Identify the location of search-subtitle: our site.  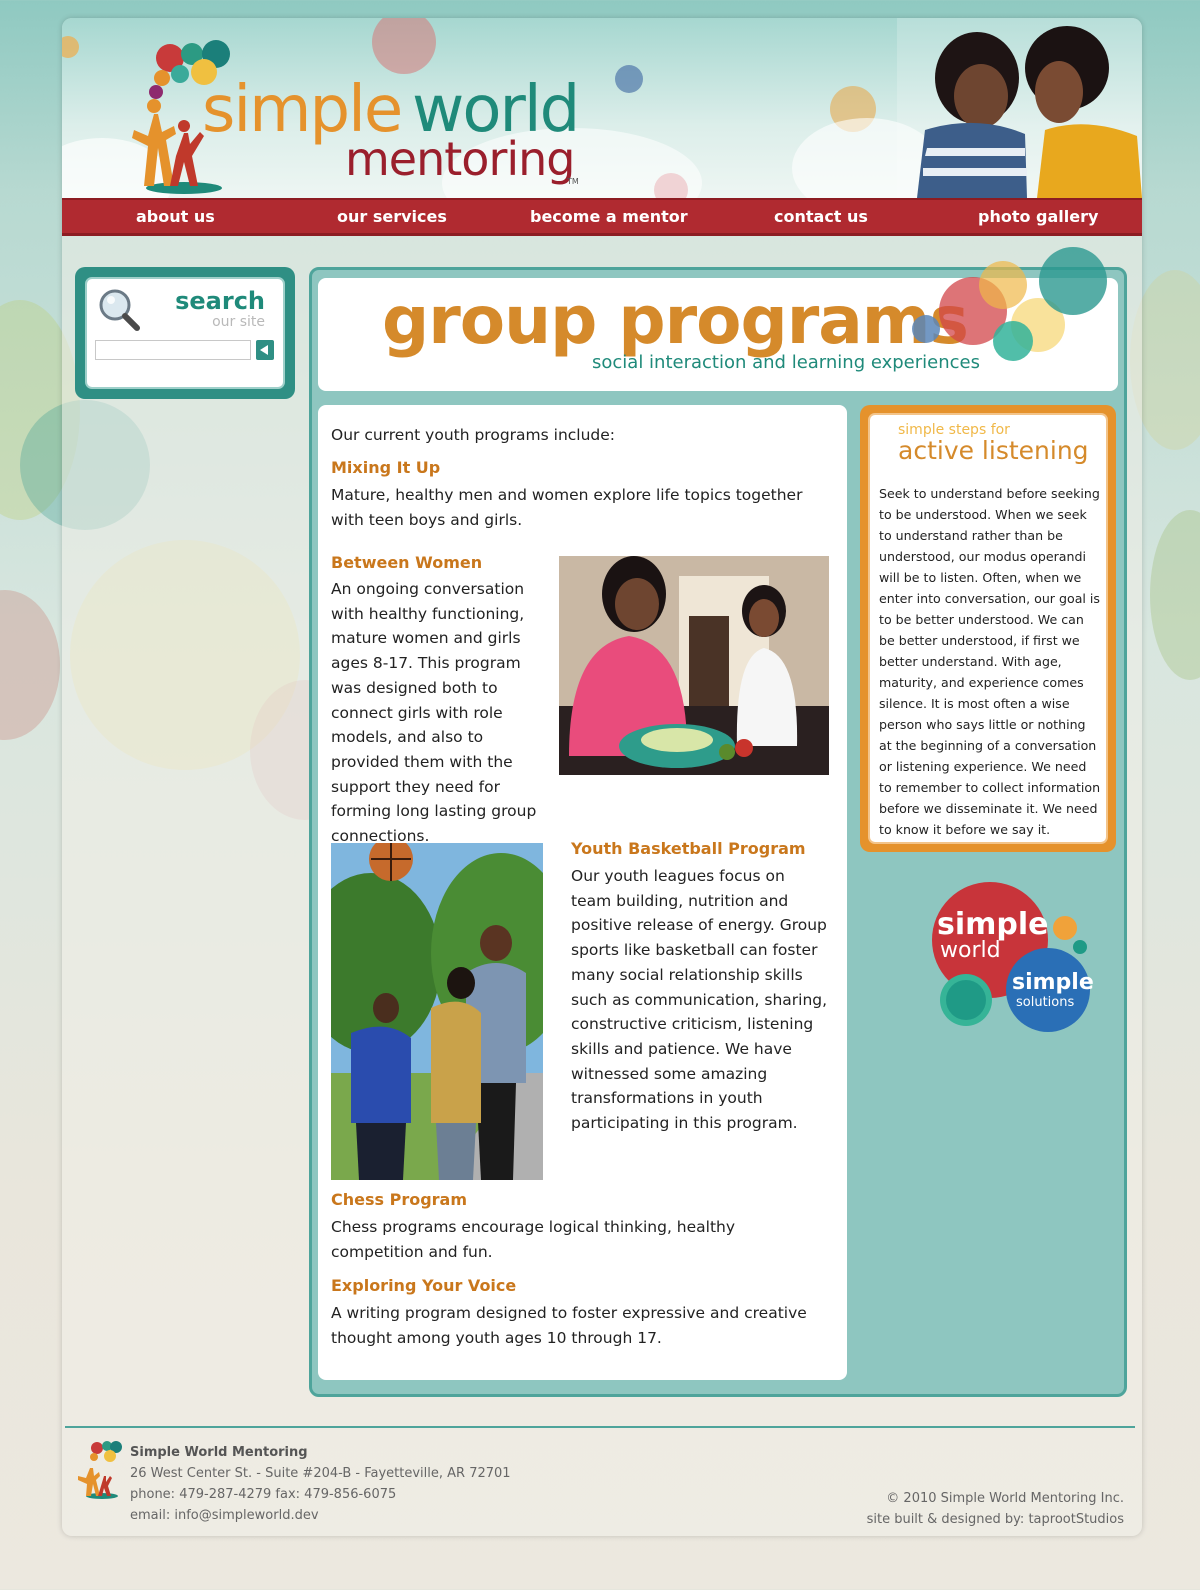
(238, 322).